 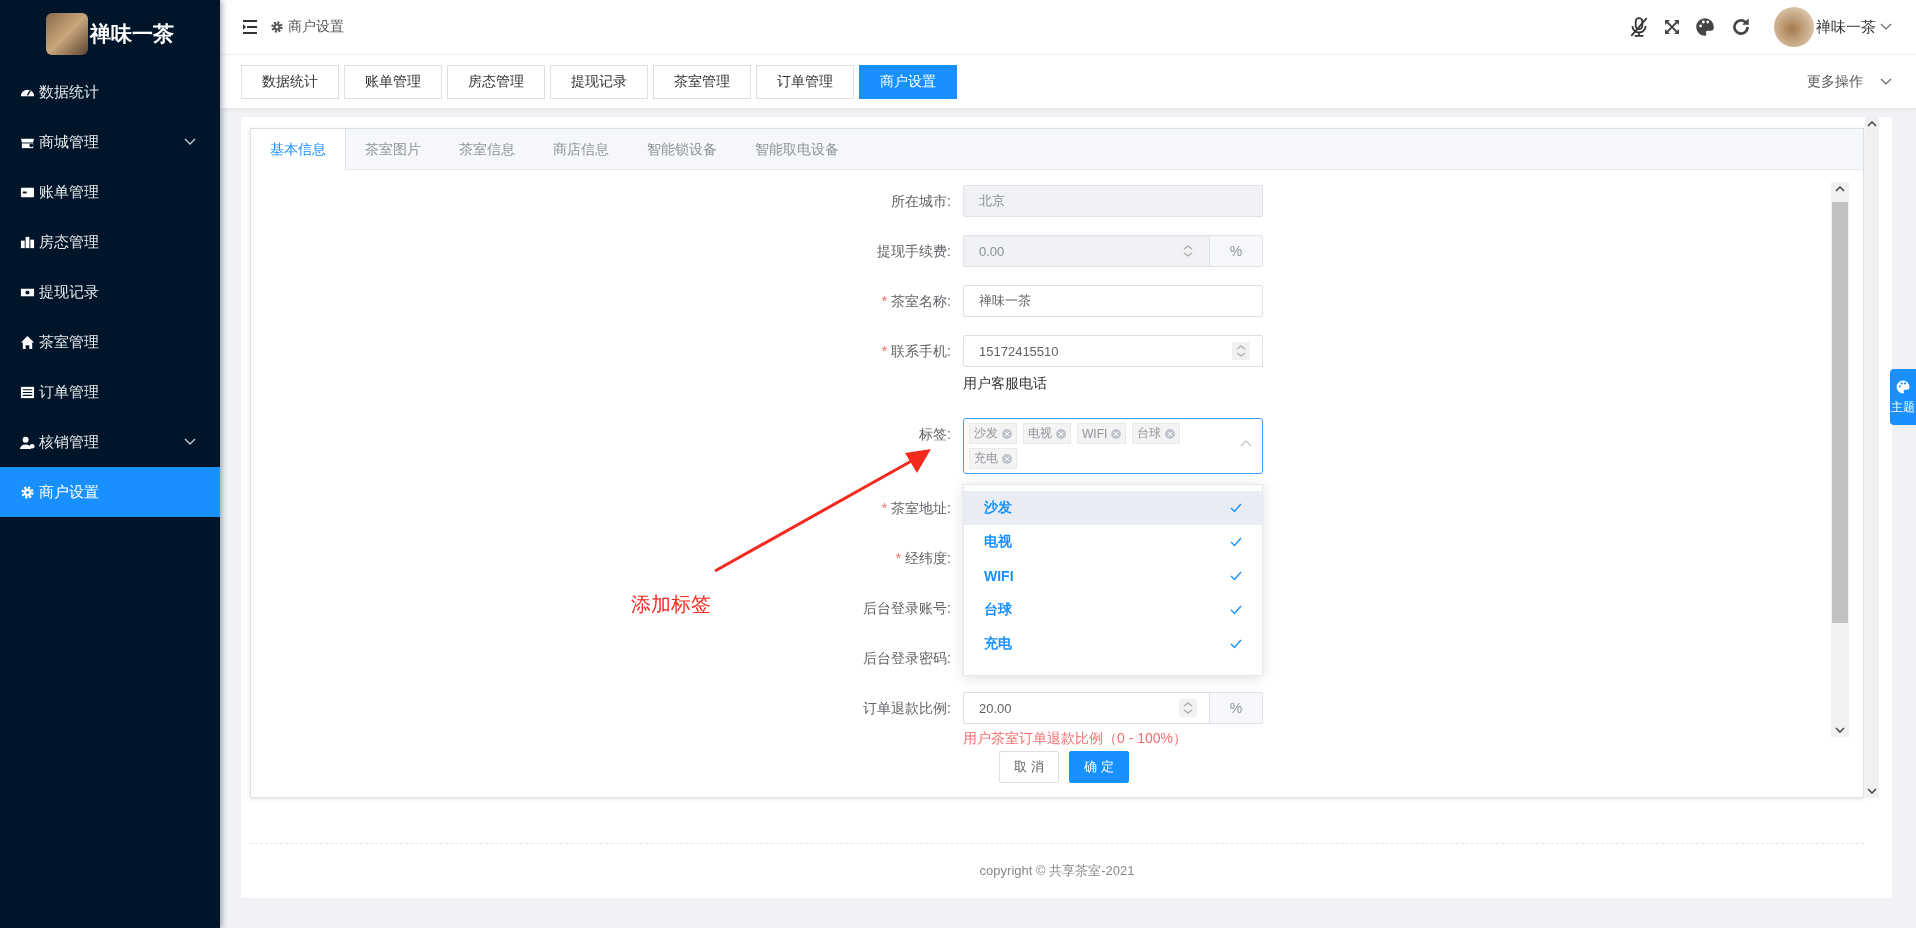 What do you see at coordinates (110, 392) in the screenshot?
I see `sidebar-item: 订单管理` at bounding box center [110, 392].